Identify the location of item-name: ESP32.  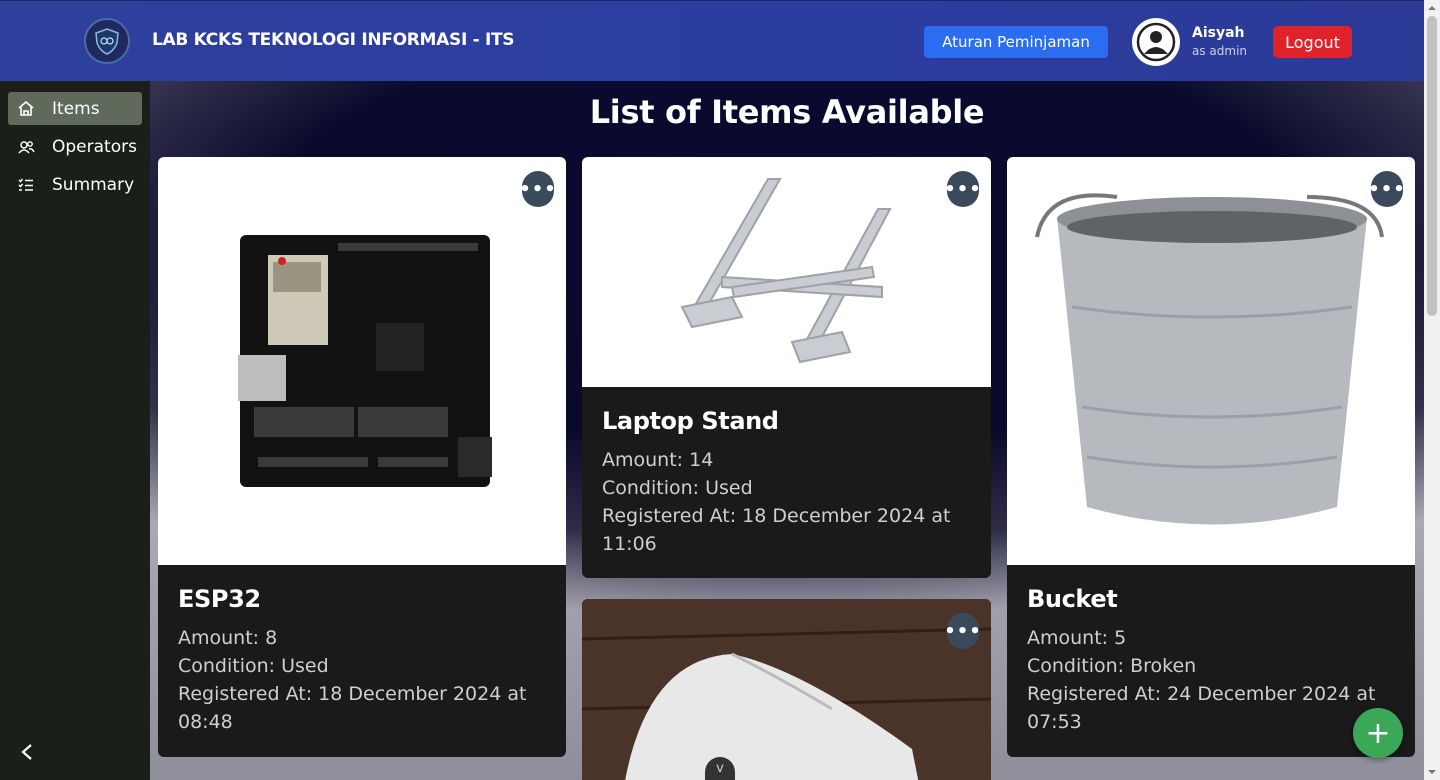
(219, 599).